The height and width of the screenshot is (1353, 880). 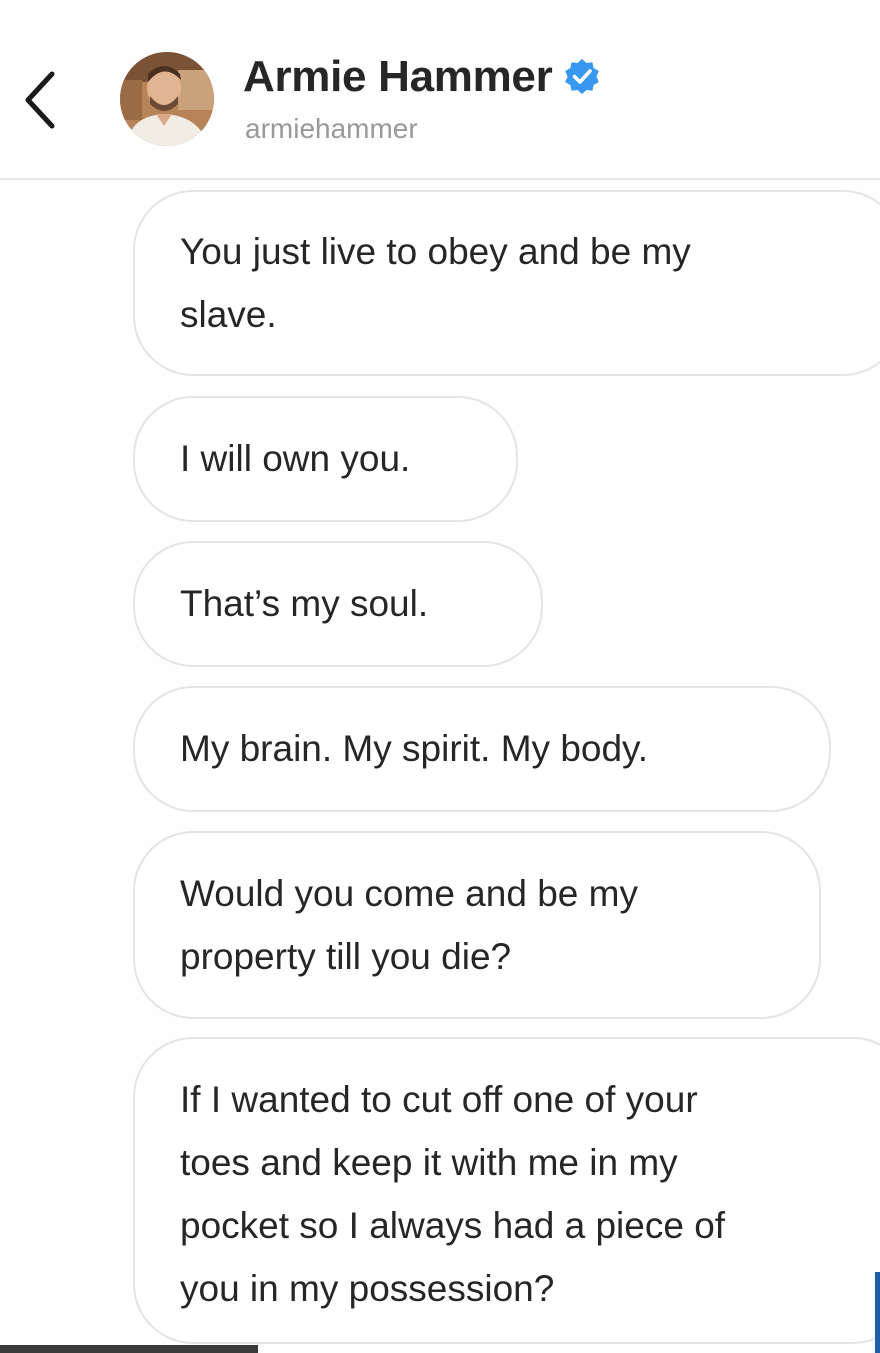 I want to click on profile-photo, so click(x=167, y=99).